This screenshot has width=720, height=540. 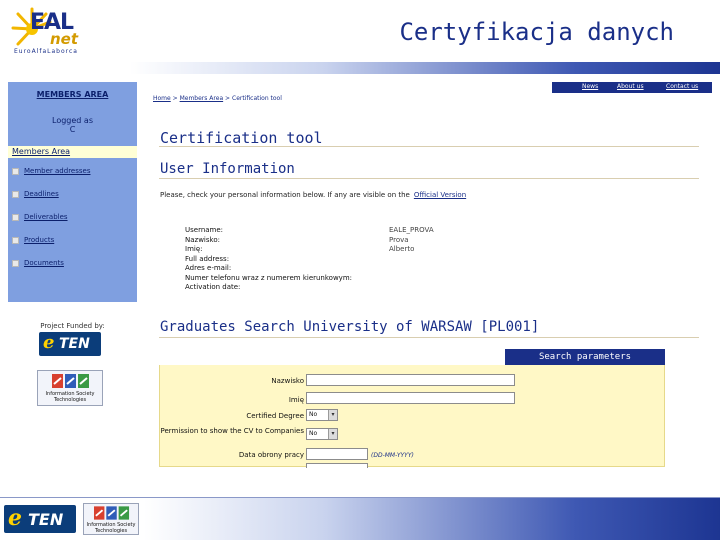 What do you see at coordinates (322, 434) in the screenshot?
I see `permission-cv-select: No ▾` at bounding box center [322, 434].